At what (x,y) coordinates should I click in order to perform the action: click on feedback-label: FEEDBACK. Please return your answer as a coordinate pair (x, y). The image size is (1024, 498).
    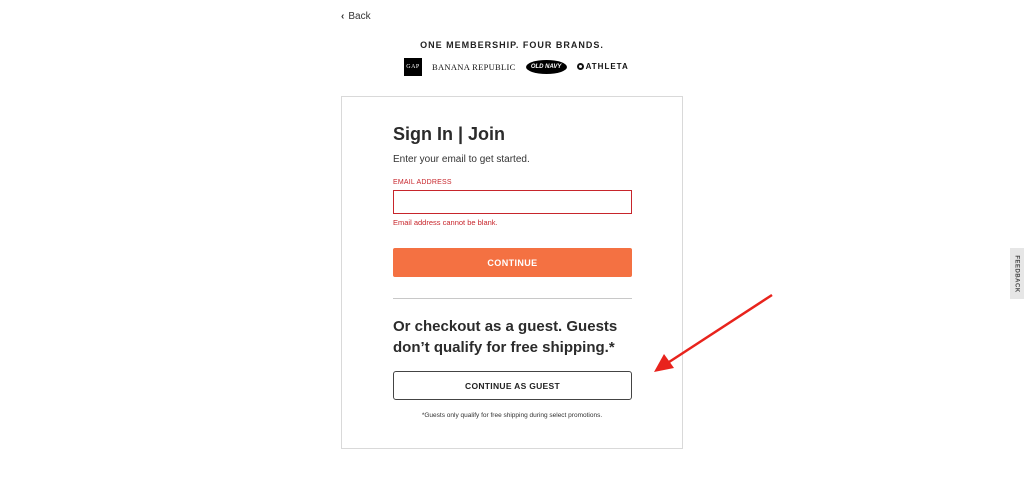
    Looking at the image, I should click on (1017, 273).